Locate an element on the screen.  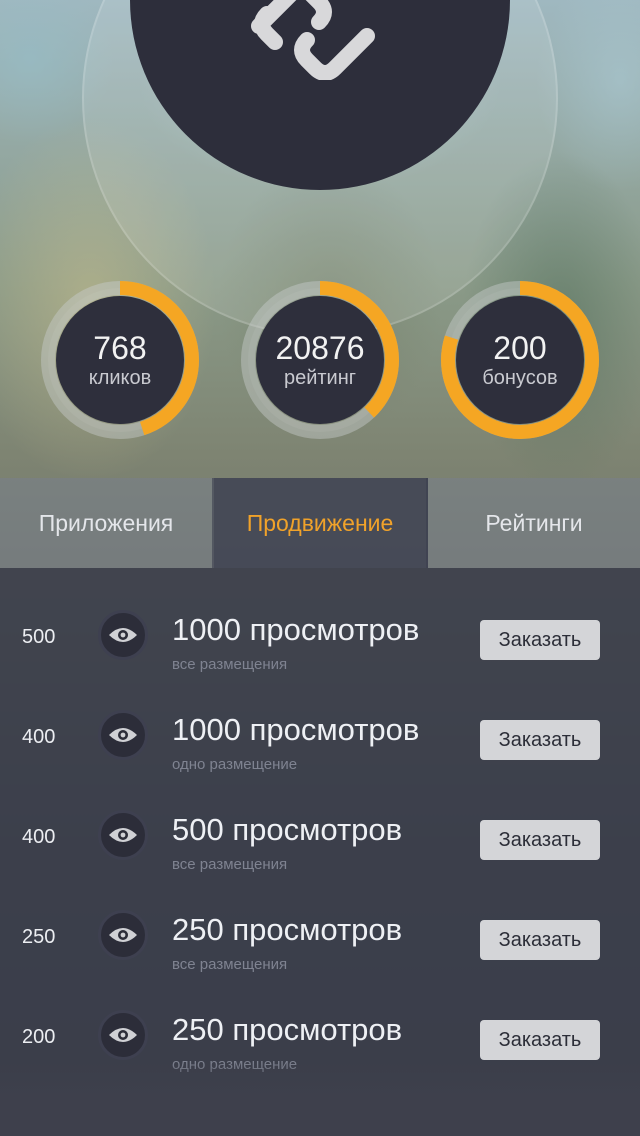
stat-inner: 20876 рейтинг is located at coordinates (320, 360).